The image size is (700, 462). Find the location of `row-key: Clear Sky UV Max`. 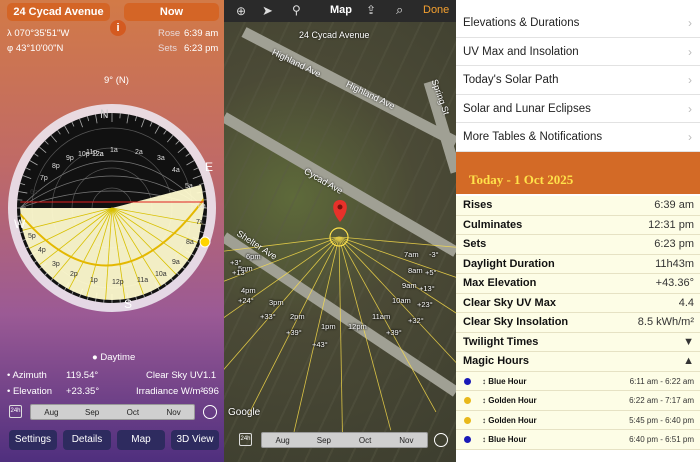

row-key: Clear Sky UV Max is located at coordinates (509, 302).